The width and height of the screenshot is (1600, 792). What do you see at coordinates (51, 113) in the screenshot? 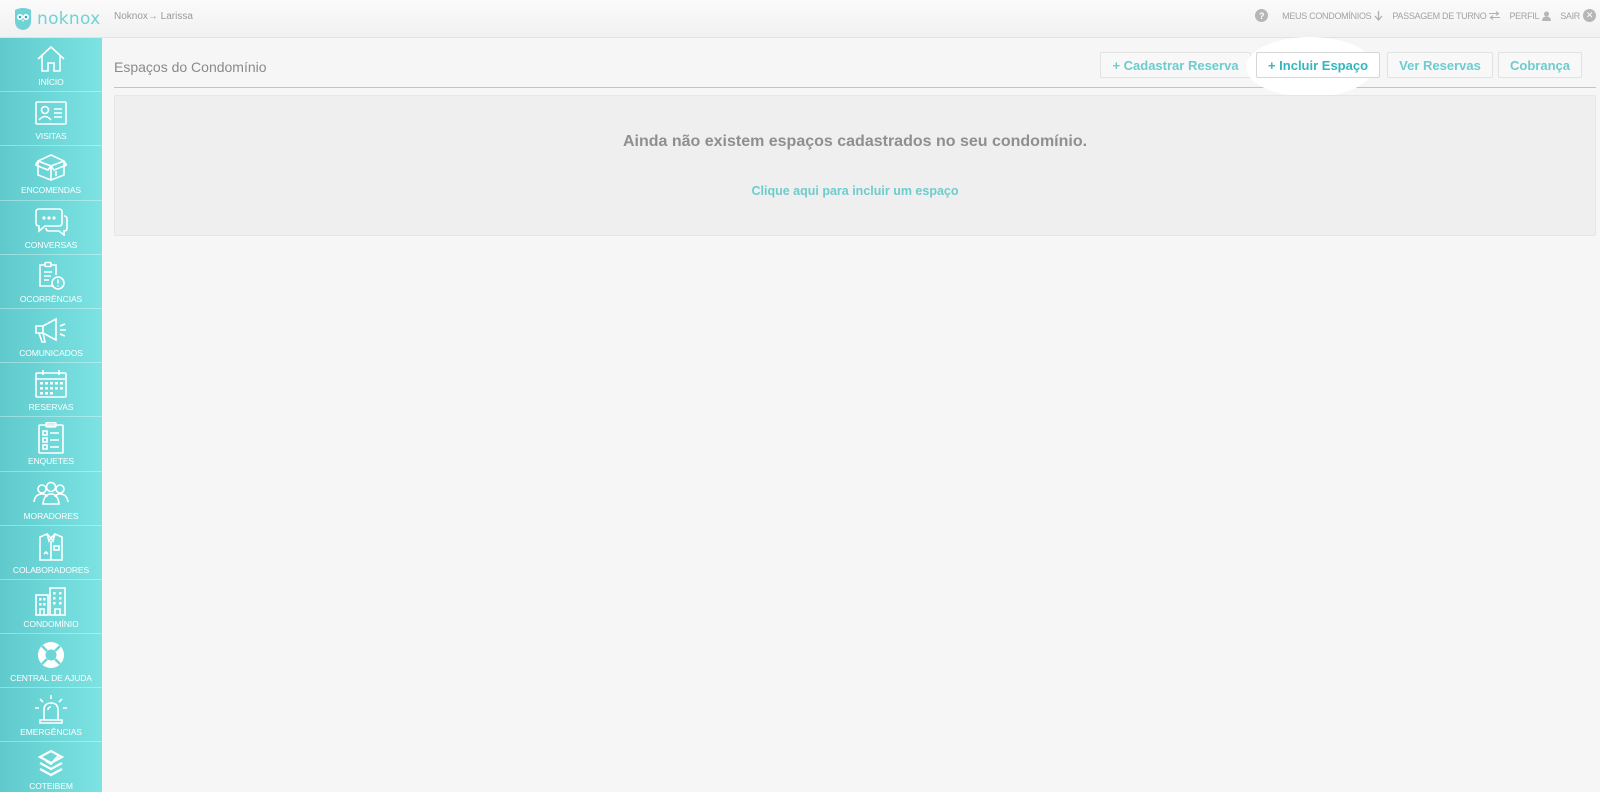
I see `id-card-icon` at bounding box center [51, 113].